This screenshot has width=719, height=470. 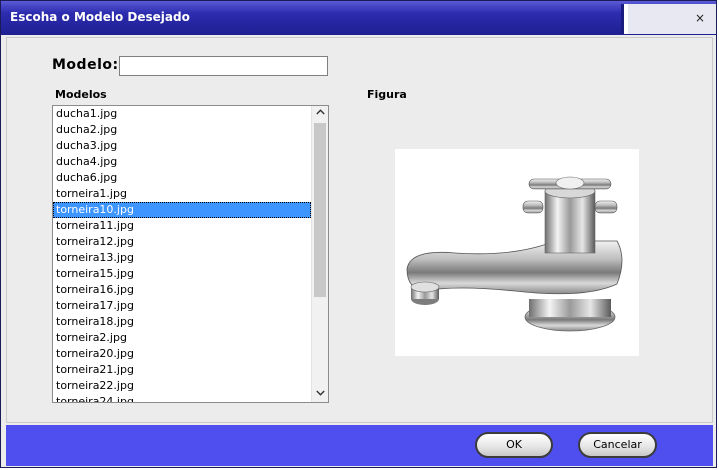 What do you see at coordinates (514, 445) in the screenshot?
I see `ok-button: OK` at bounding box center [514, 445].